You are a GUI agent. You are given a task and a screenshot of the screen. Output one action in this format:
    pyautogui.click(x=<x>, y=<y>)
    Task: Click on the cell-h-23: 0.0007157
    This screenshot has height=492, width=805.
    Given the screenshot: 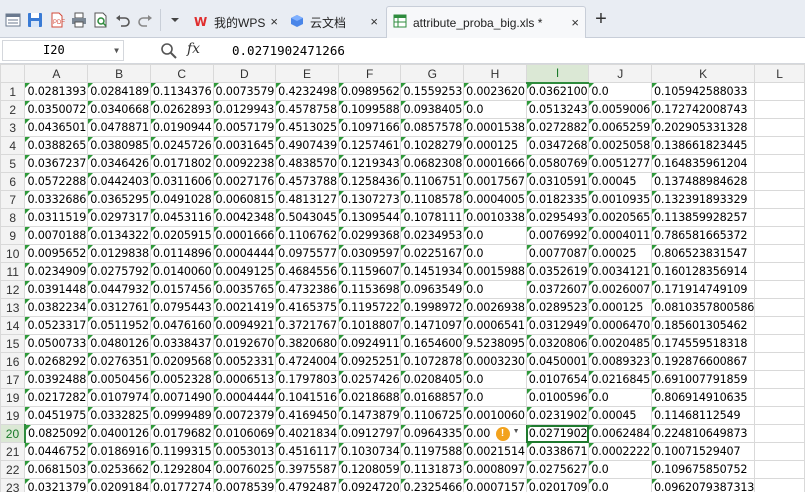 What is the action you would take?
    pyautogui.click(x=495, y=485)
    